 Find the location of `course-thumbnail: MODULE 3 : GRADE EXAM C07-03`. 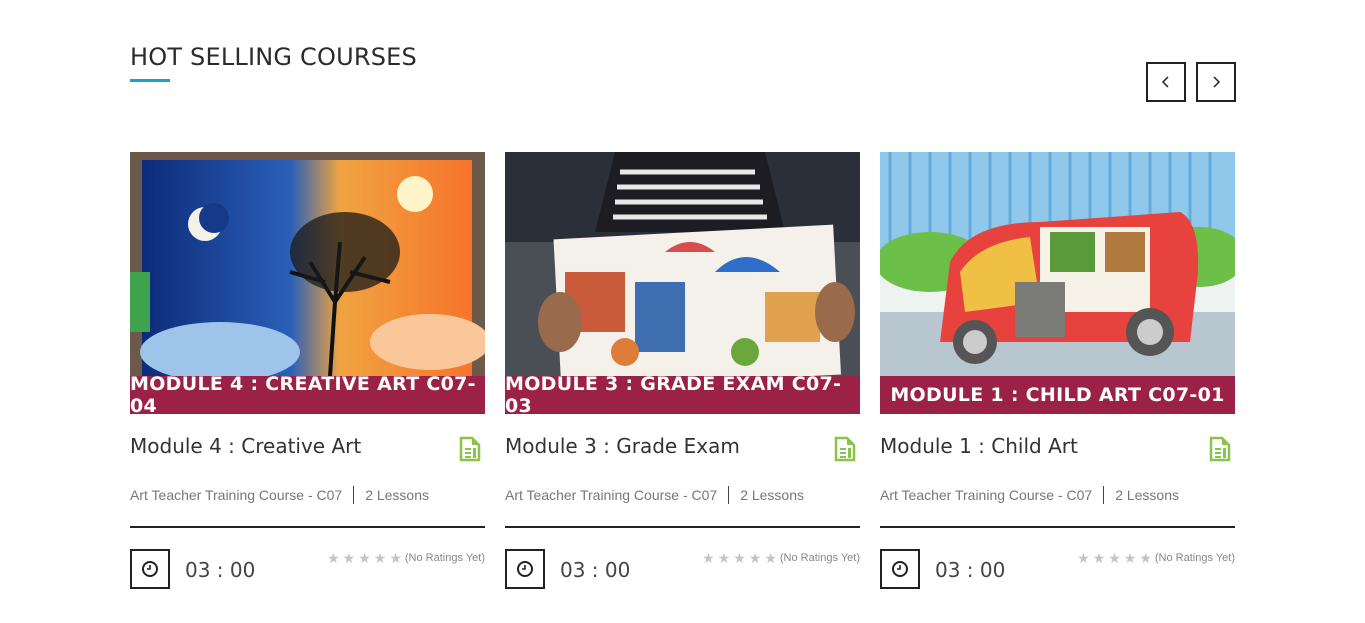

course-thumbnail: MODULE 3 : GRADE EXAM C07-03 is located at coordinates (682, 283).